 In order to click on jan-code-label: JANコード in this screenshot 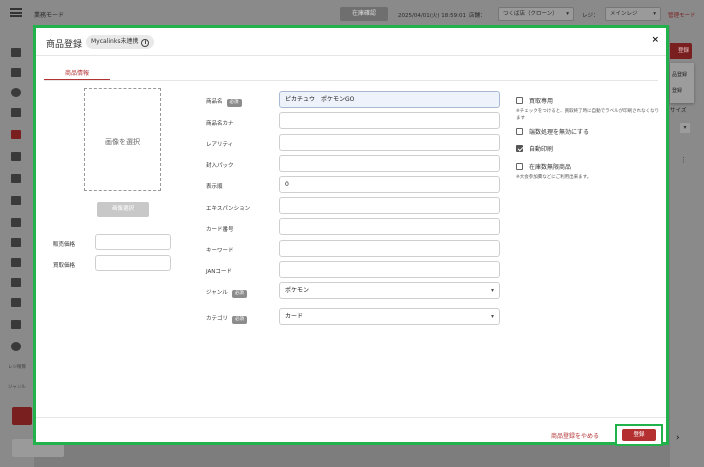, I will do `click(219, 272)`.